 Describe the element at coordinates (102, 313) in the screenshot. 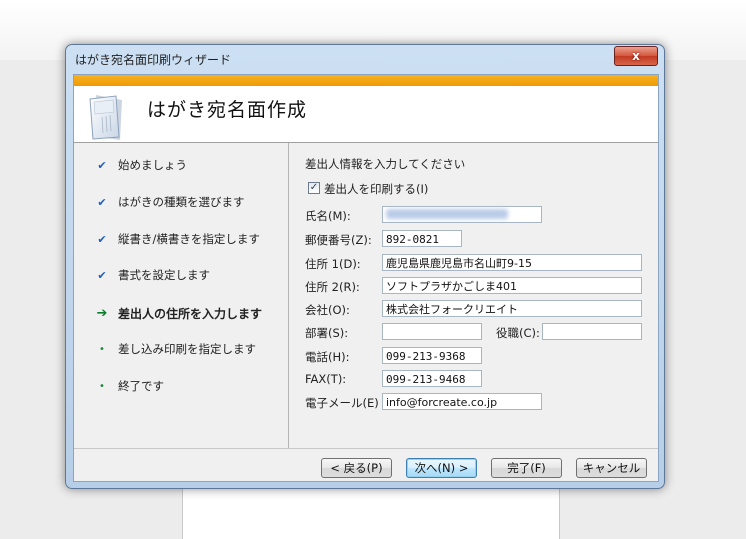

I see `arrow-right-icon: ➔` at that location.